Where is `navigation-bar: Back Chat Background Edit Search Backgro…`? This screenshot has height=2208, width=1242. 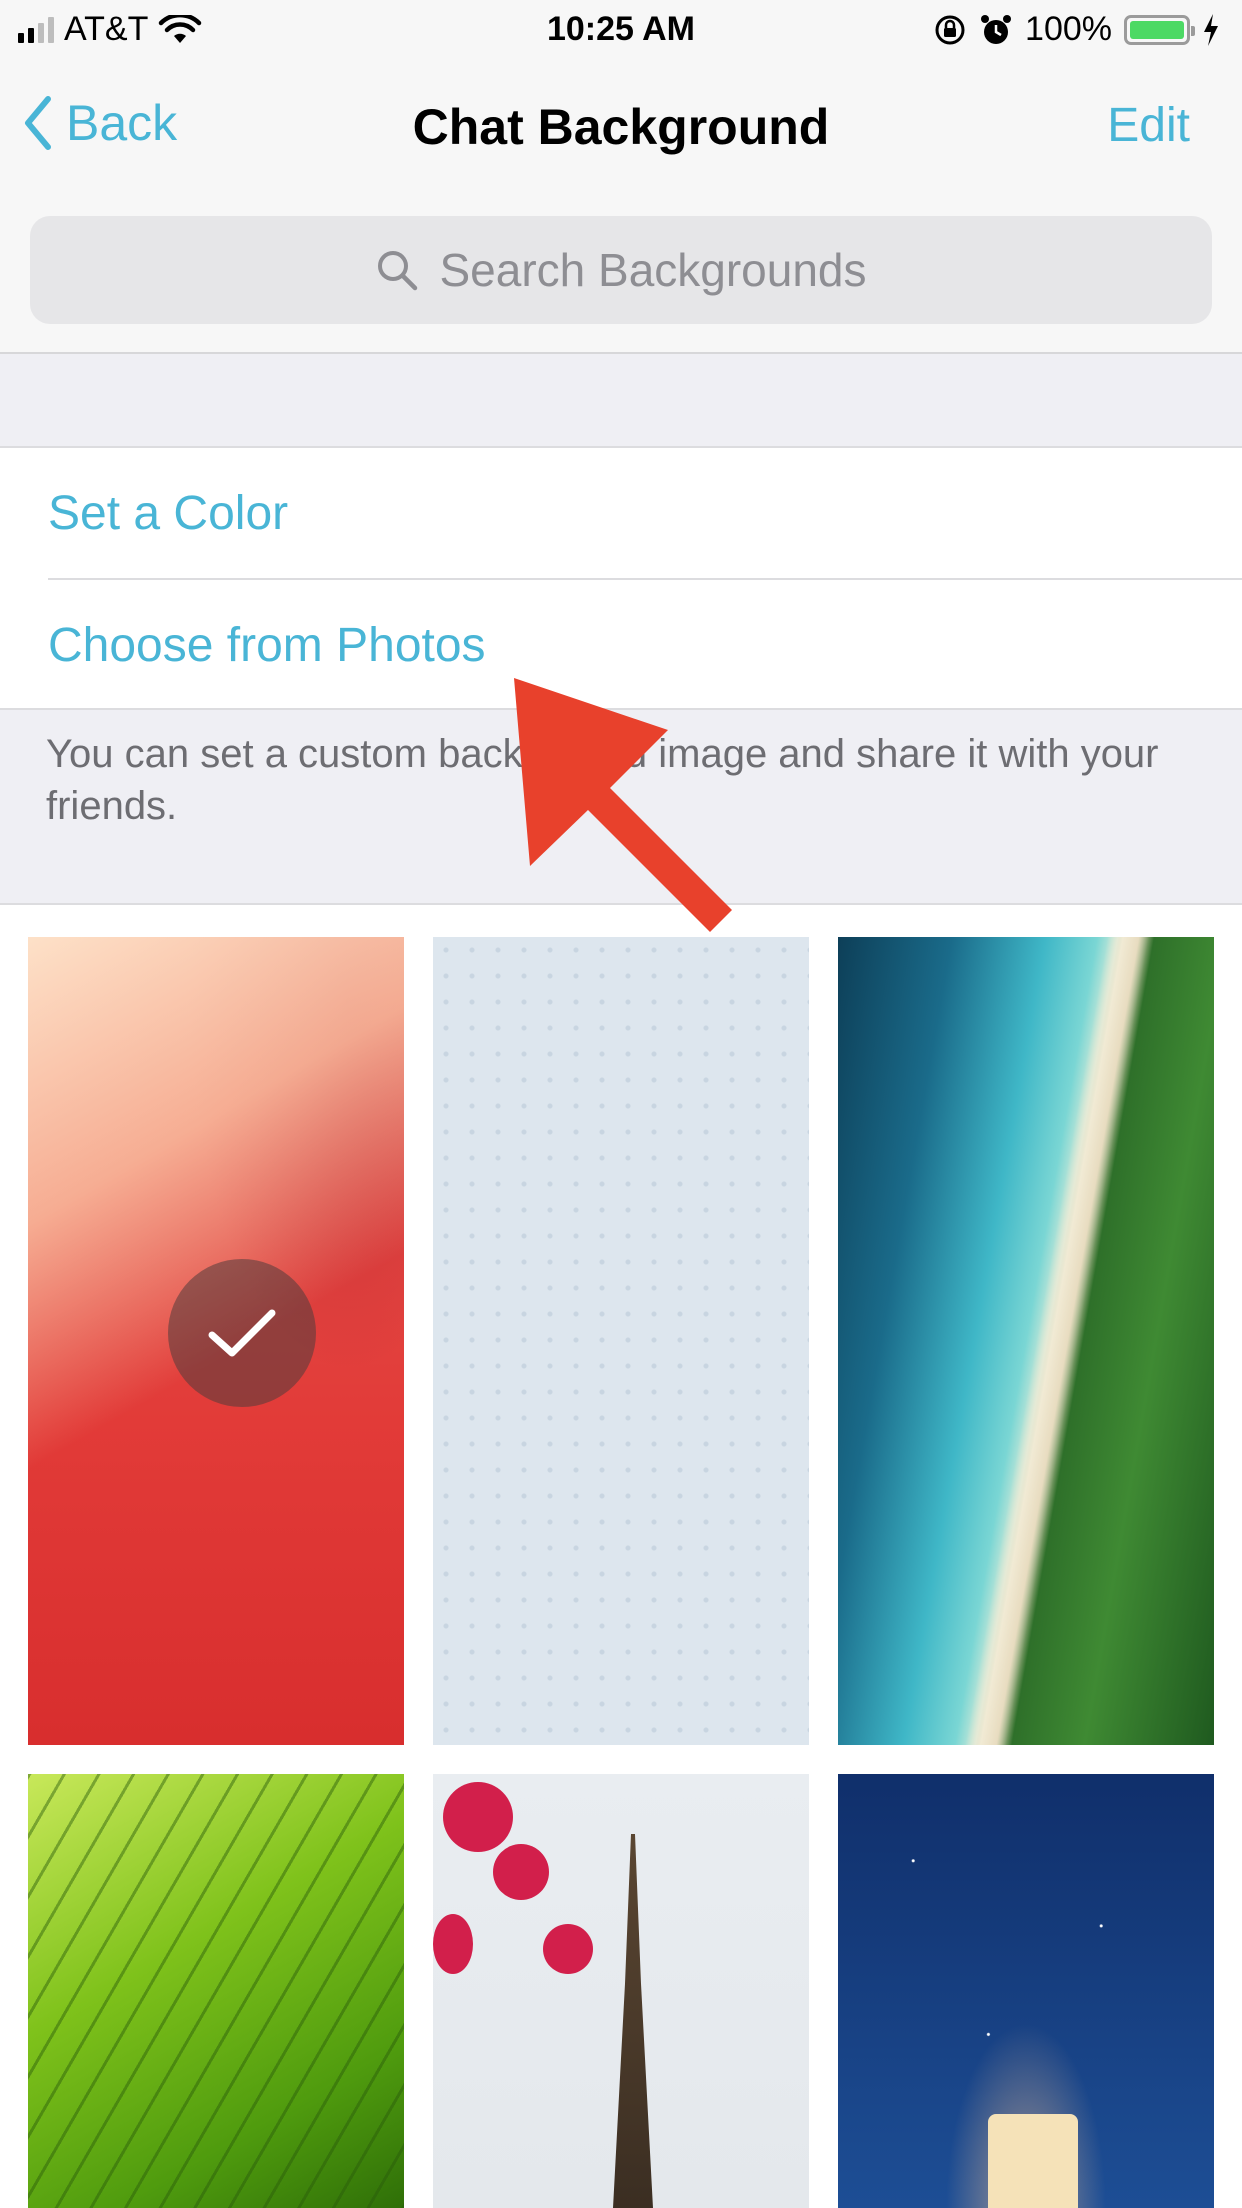
navigation-bar: Back Chat Background Edit Search Backgro… is located at coordinates (621, 207).